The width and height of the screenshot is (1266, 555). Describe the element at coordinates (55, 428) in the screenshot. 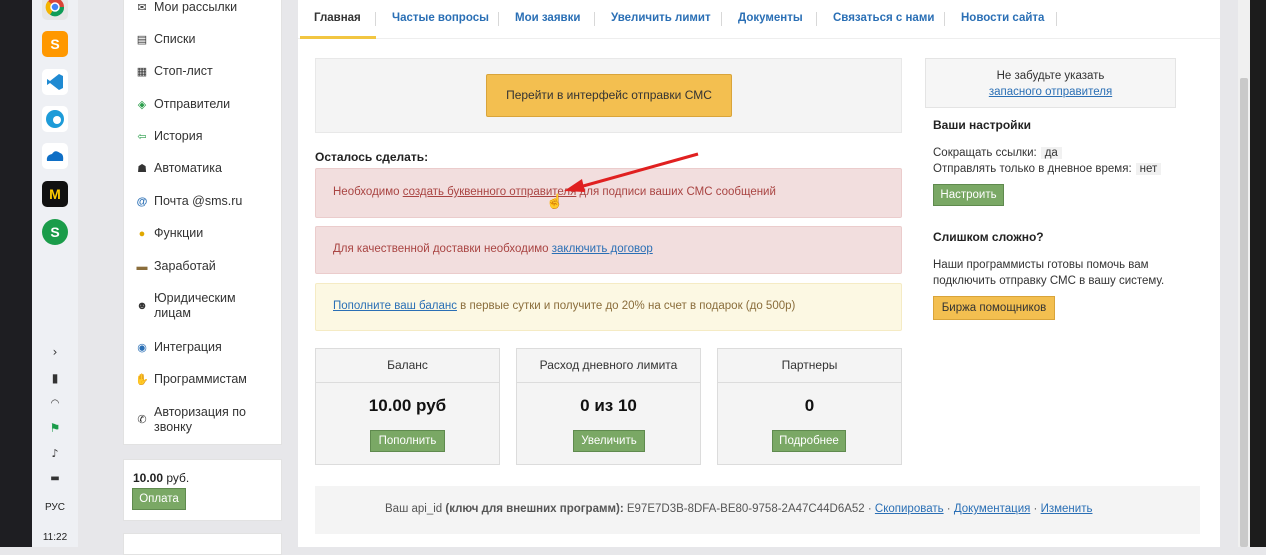

I see `flag-icon: ⚑` at that location.